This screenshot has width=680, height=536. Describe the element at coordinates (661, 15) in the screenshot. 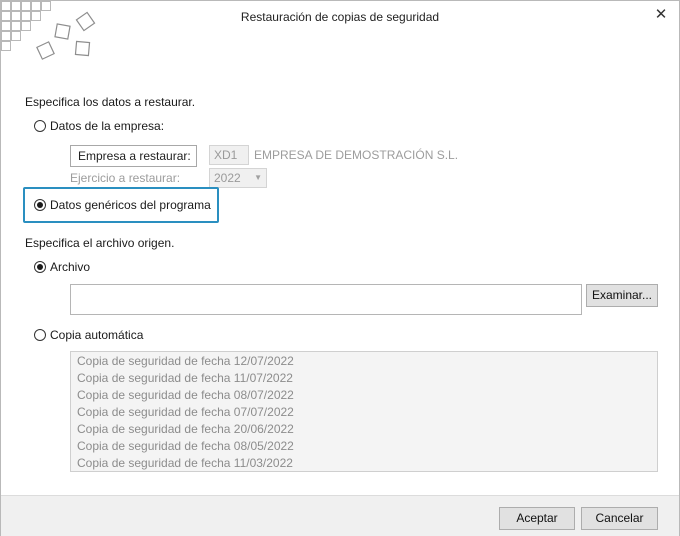

I see `close-icon: ✕` at that location.